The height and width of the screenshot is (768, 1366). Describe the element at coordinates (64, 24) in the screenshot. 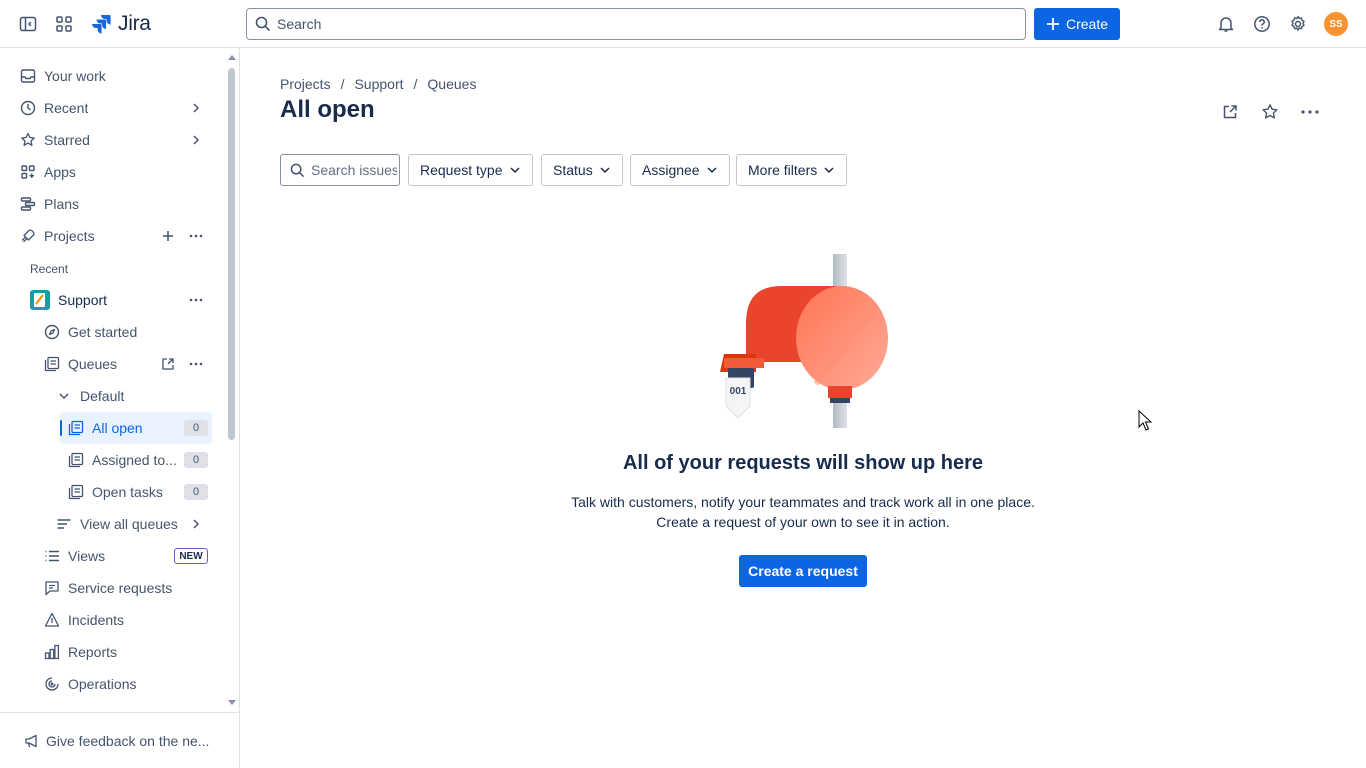

I see `app-switcher-icon` at that location.